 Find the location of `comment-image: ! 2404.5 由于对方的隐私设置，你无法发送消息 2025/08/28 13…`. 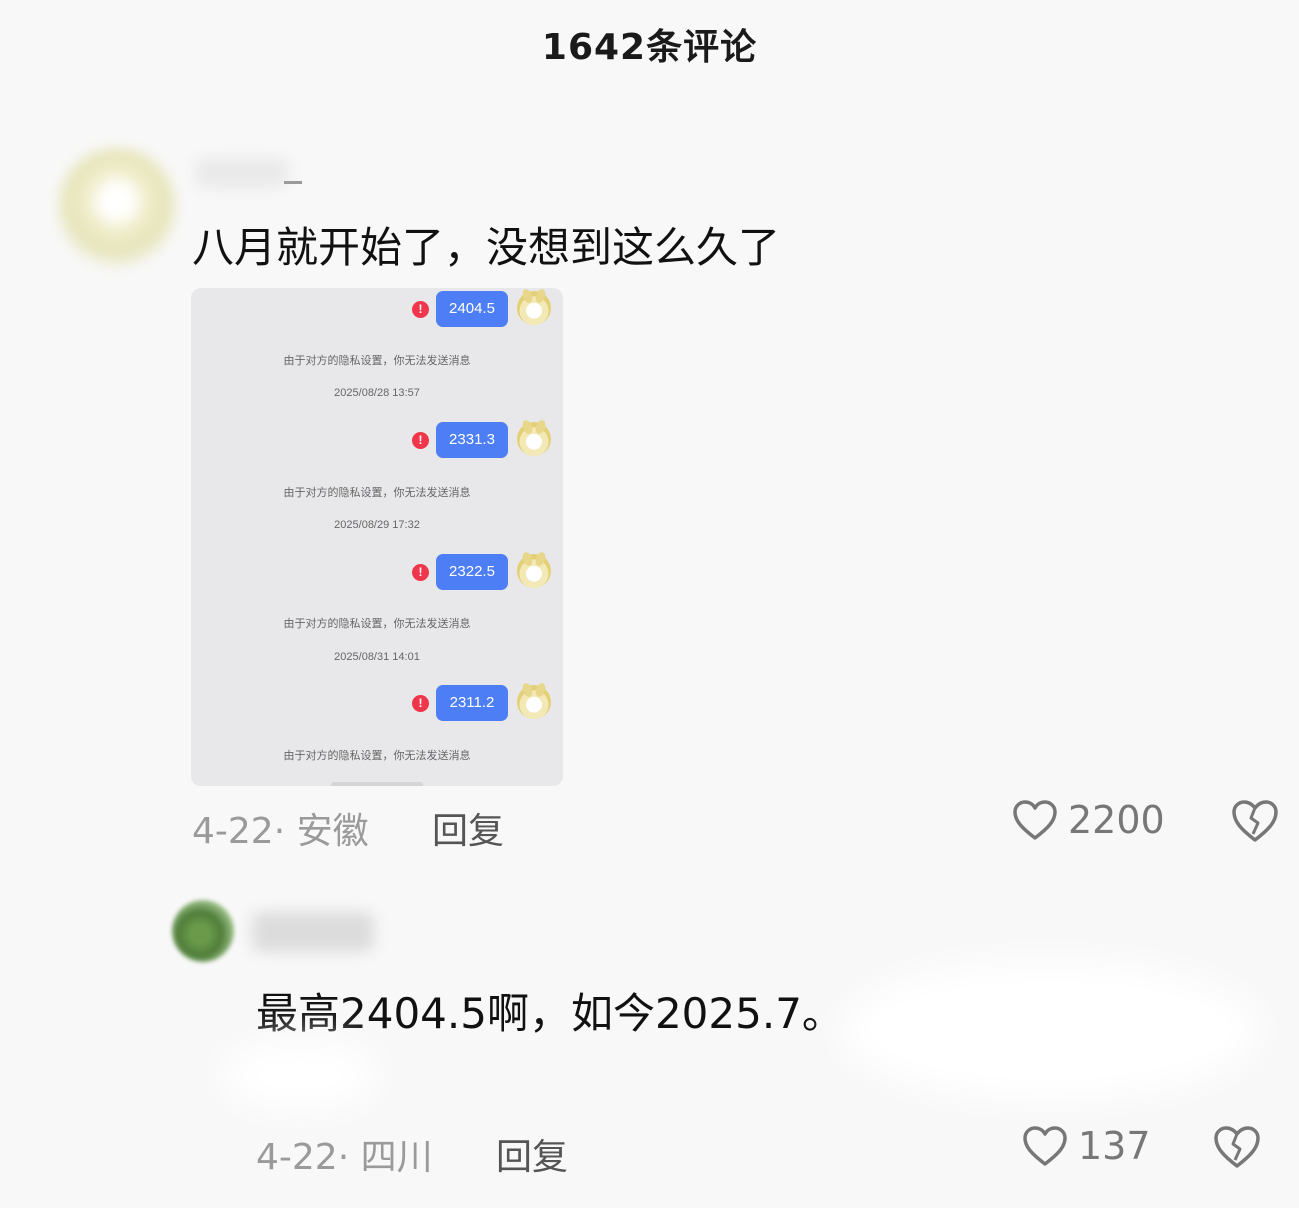

comment-image: ! 2404.5 由于对方的隐私设置，你无法发送消息 2025/08/28 13… is located at coordinates (377, 537).